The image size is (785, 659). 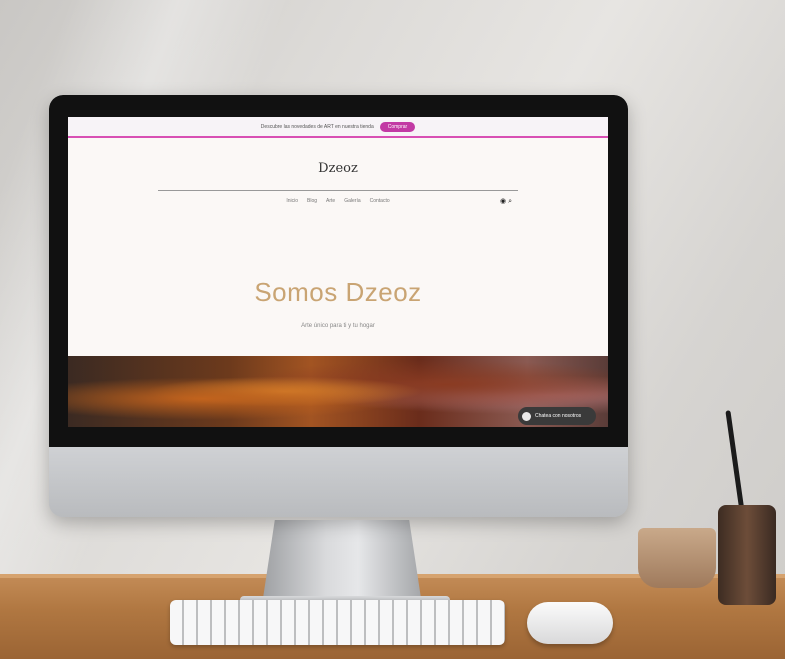 I want to click on hero-title: Somos Dzeoz, so click(x=338, y=292).